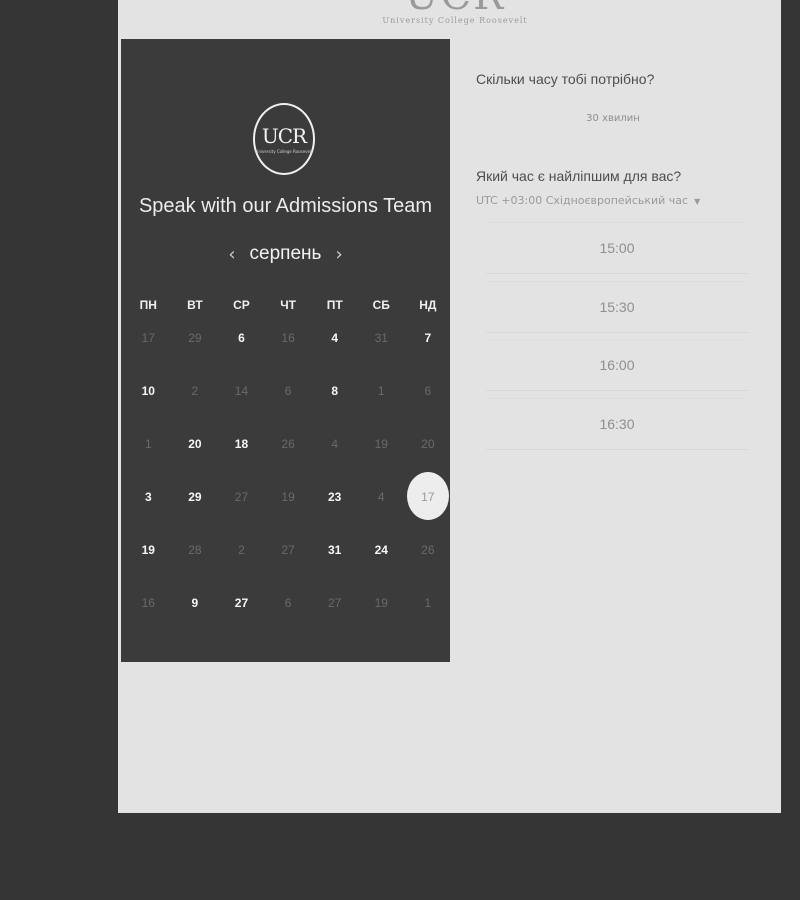 Image resolution: width=800 pixels, height=900 pixels. I want to click on weekday-label: ЧТ, so click(288, 305).